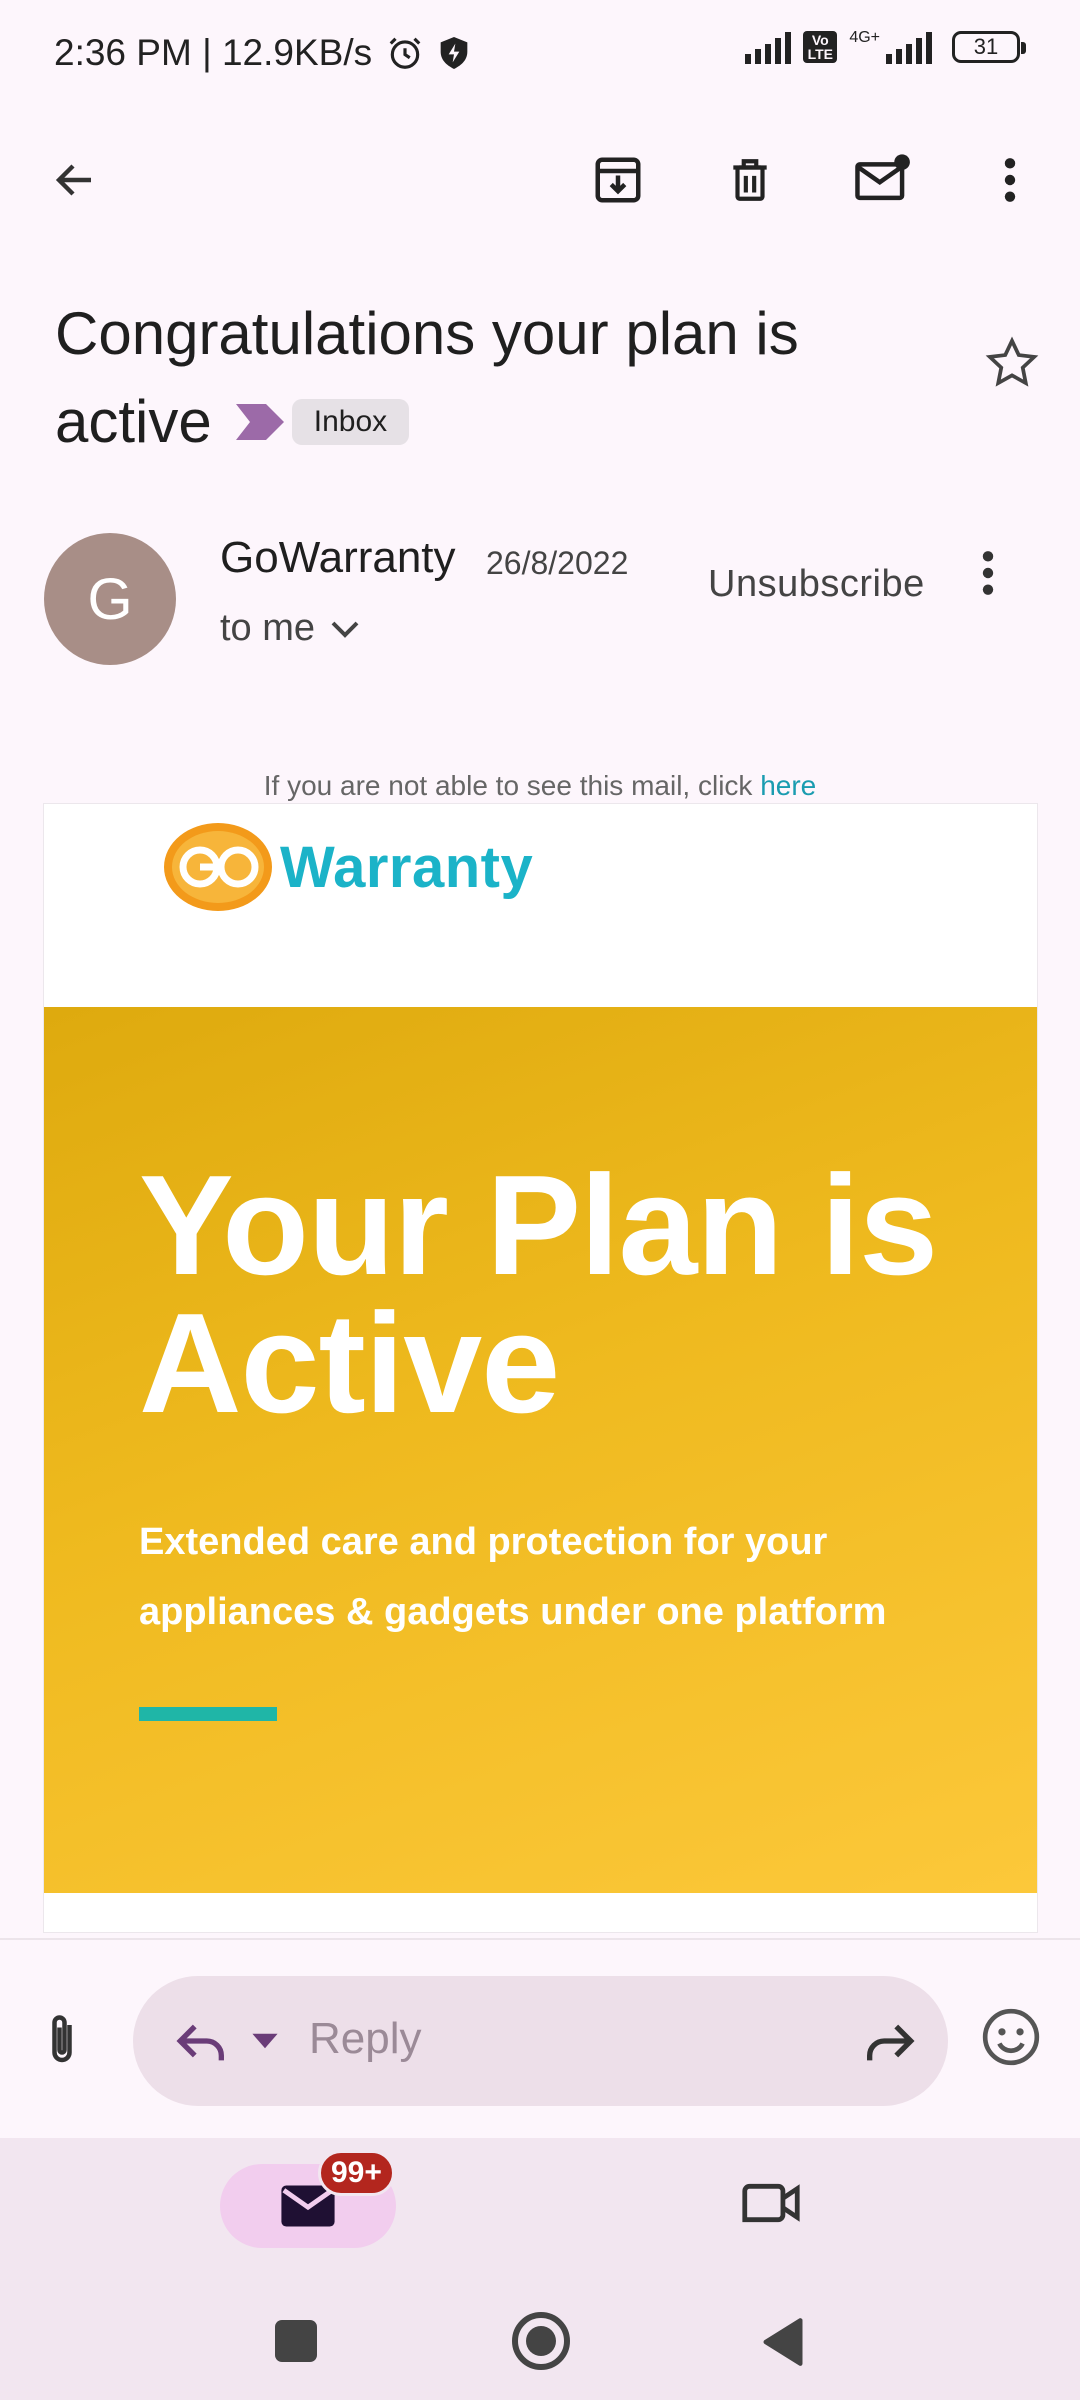  What do you see at coordinates (268, 628) in the screenshot?
I see `recipient-text: to me` at bounding box center [268, 628].